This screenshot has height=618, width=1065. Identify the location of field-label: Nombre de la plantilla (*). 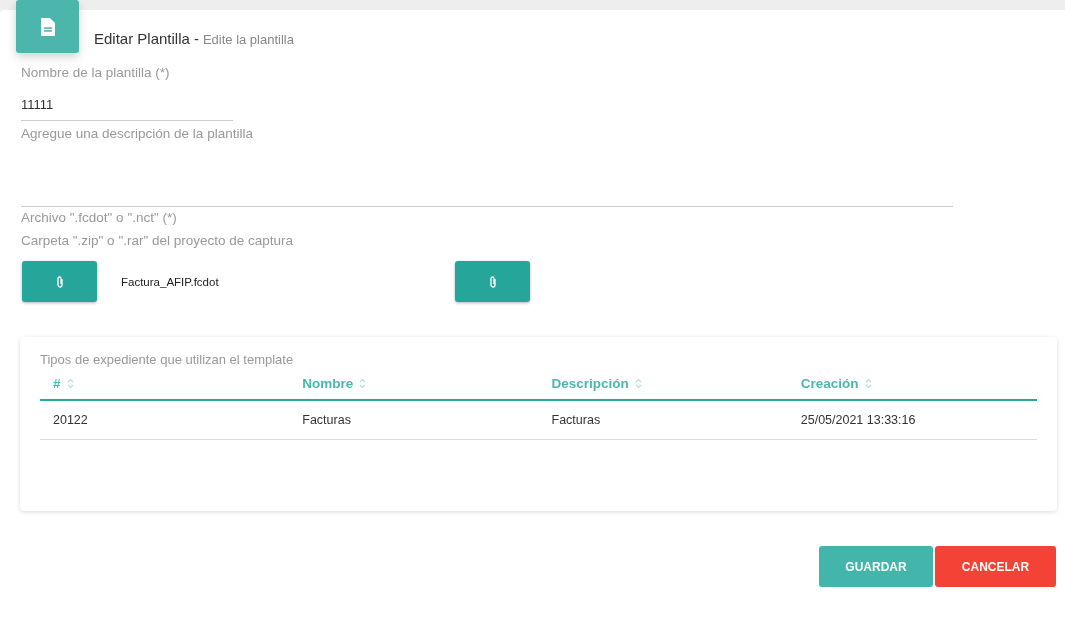
(96, 72).